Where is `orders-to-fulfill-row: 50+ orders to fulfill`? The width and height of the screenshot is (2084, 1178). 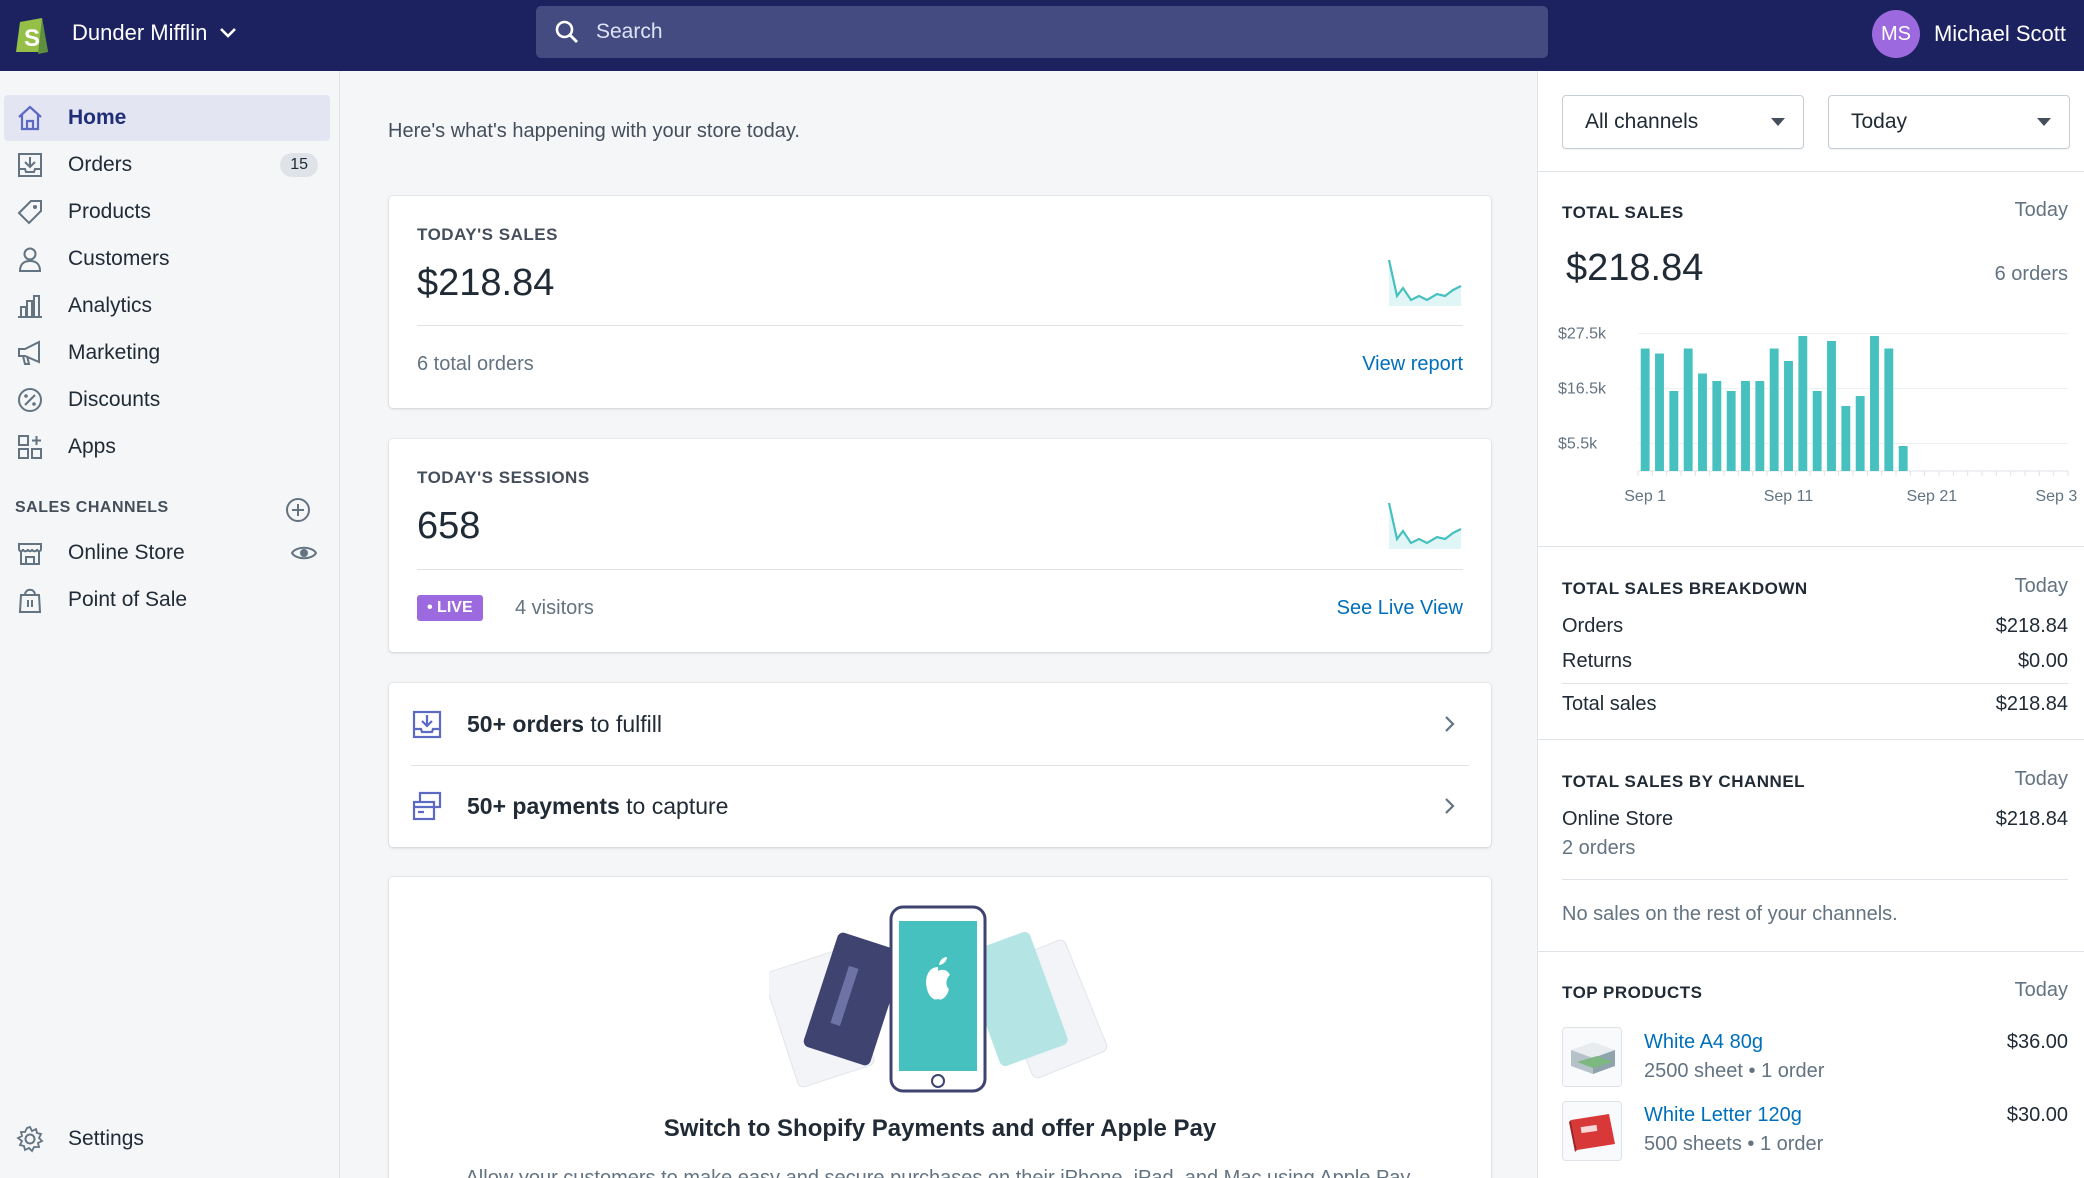
orders-to-fulfill-row: 50+ orders to fulfill is located at coordinates (940, 724).